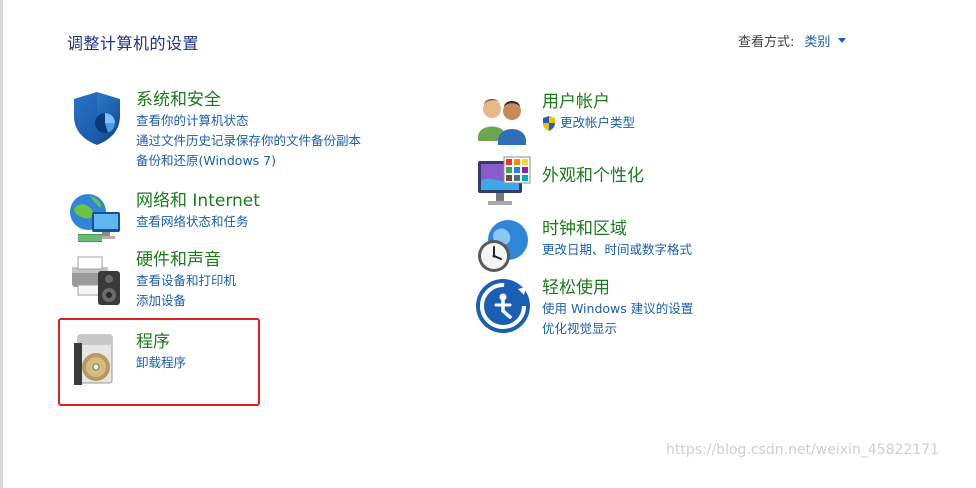 The width and height of the screenshot is (976, 488). I want to click on link-optimize-visual-display: 优化视觉显示, so click(617, 329).